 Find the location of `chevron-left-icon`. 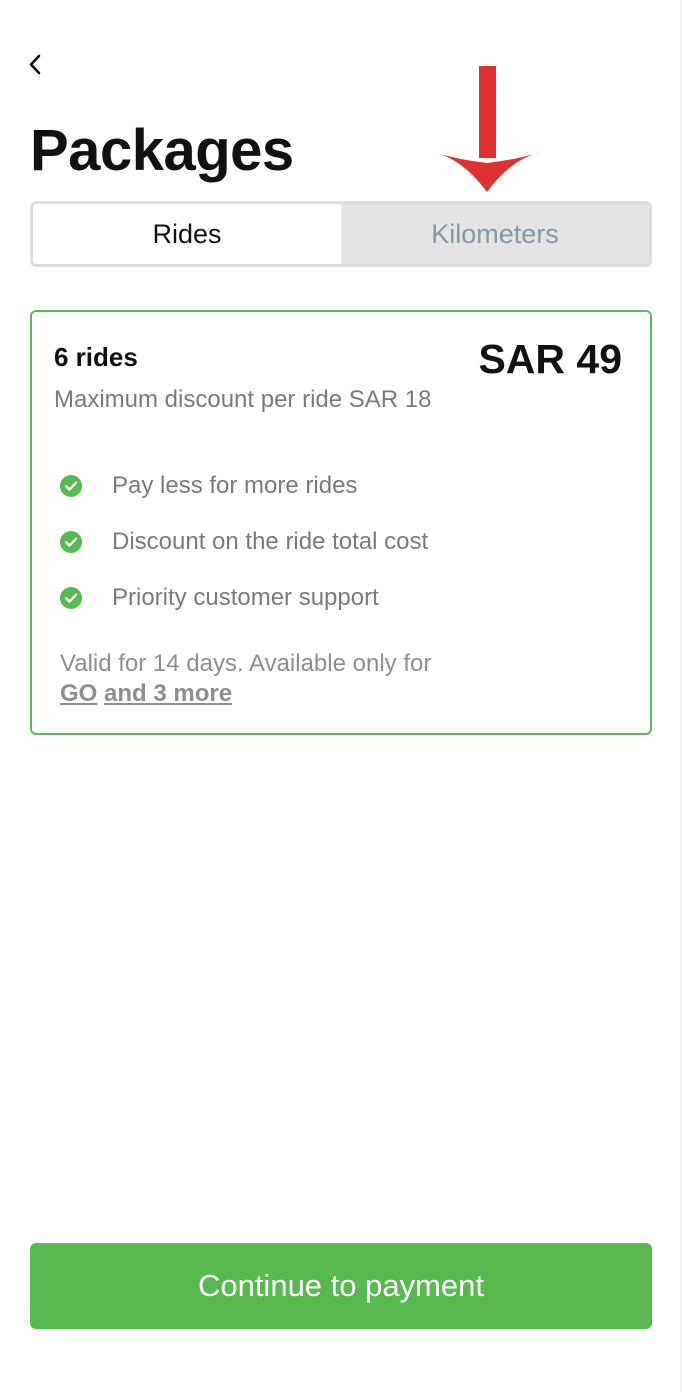

chevron-left-icon is located at coordinates (35, 64).